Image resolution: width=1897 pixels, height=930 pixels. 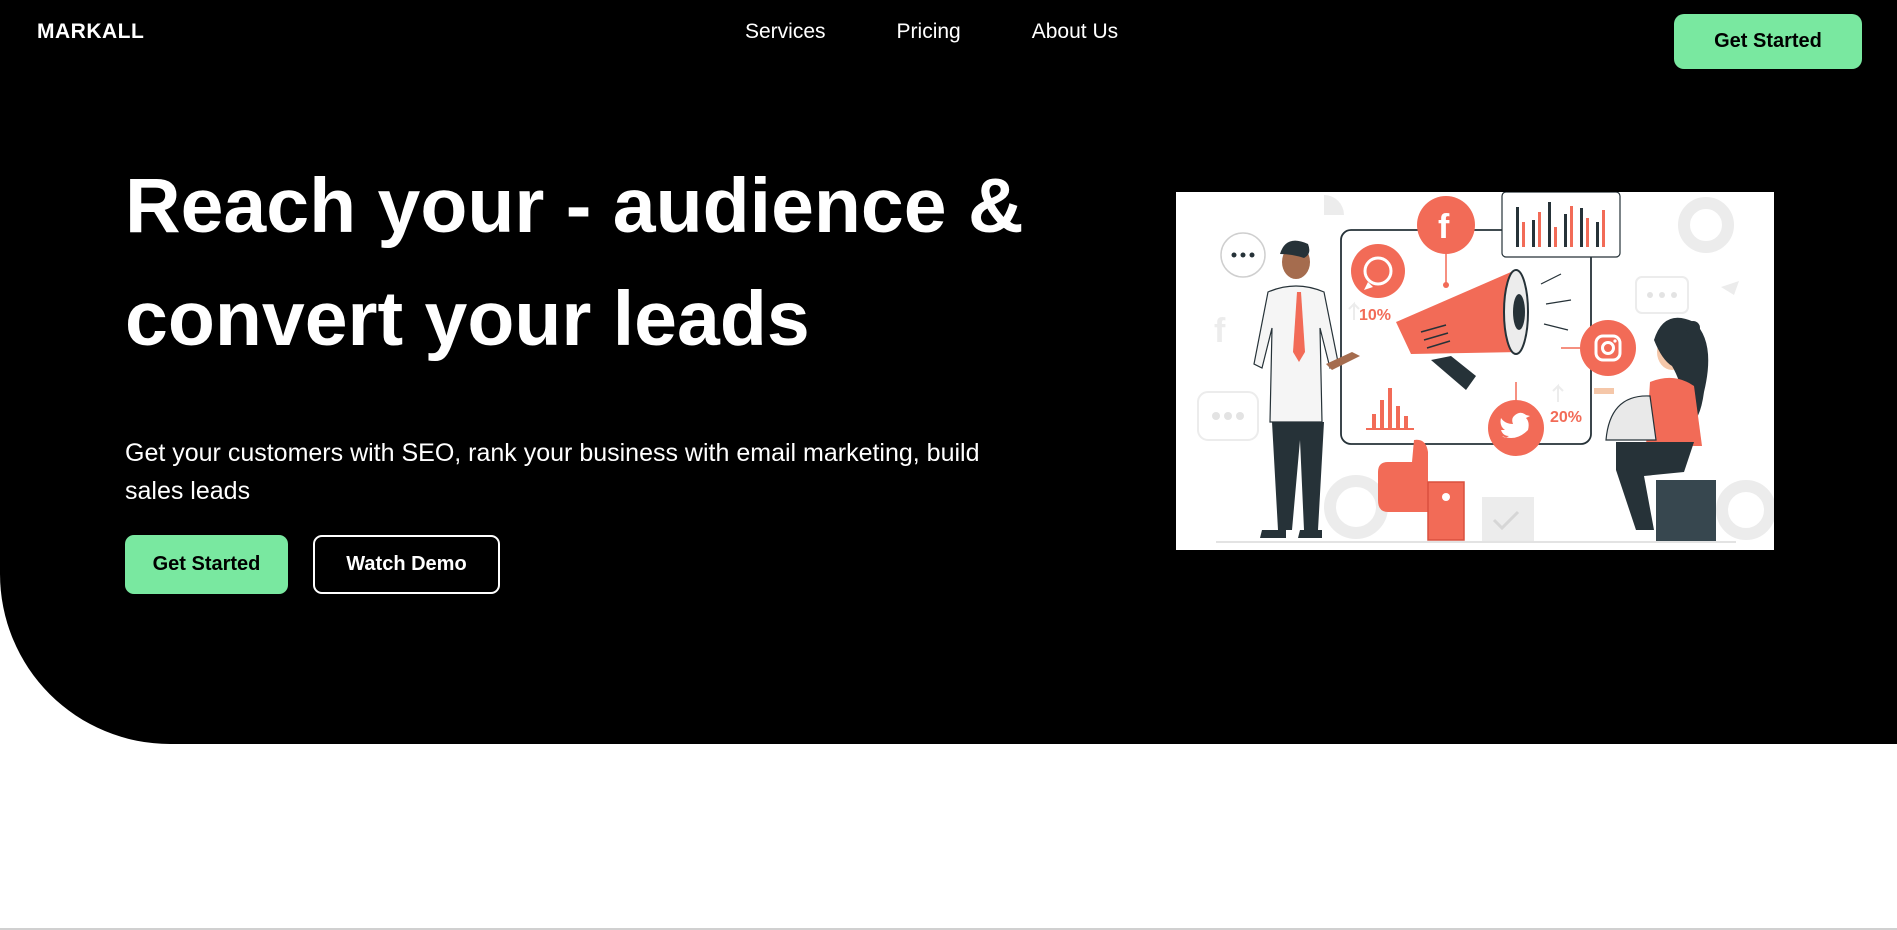 I want to click on main-nav: Services Pricing About Us, so click(x=931, y=32).